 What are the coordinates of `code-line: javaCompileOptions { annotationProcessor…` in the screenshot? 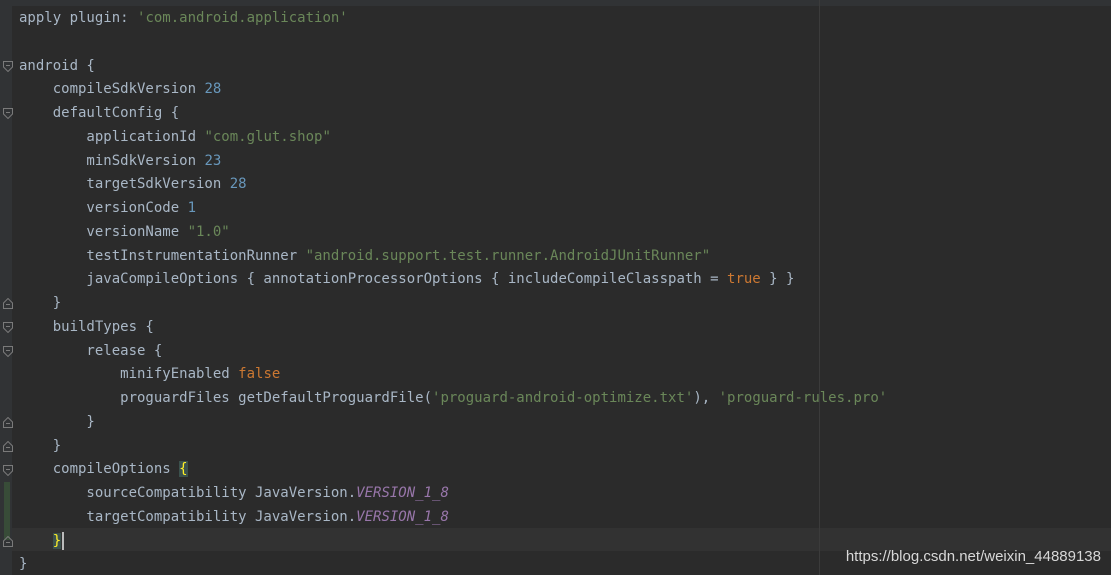 It's located at (453, 280).